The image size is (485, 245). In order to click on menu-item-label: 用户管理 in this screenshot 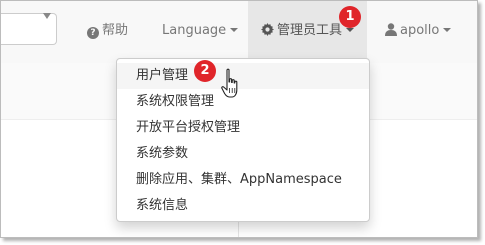, I will do `click(162, 75)`.